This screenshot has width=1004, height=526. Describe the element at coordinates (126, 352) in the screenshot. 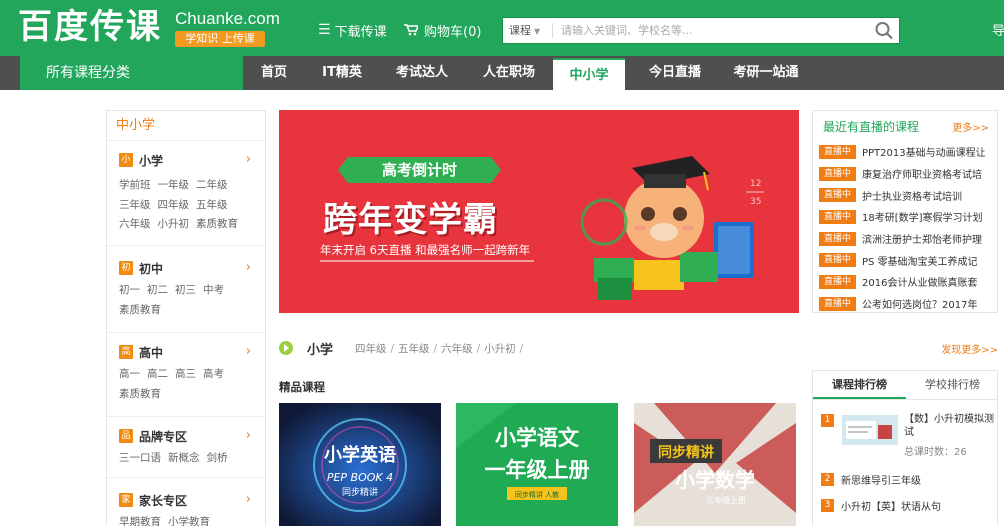

I see `senior-badge-icon: 高` at that location.